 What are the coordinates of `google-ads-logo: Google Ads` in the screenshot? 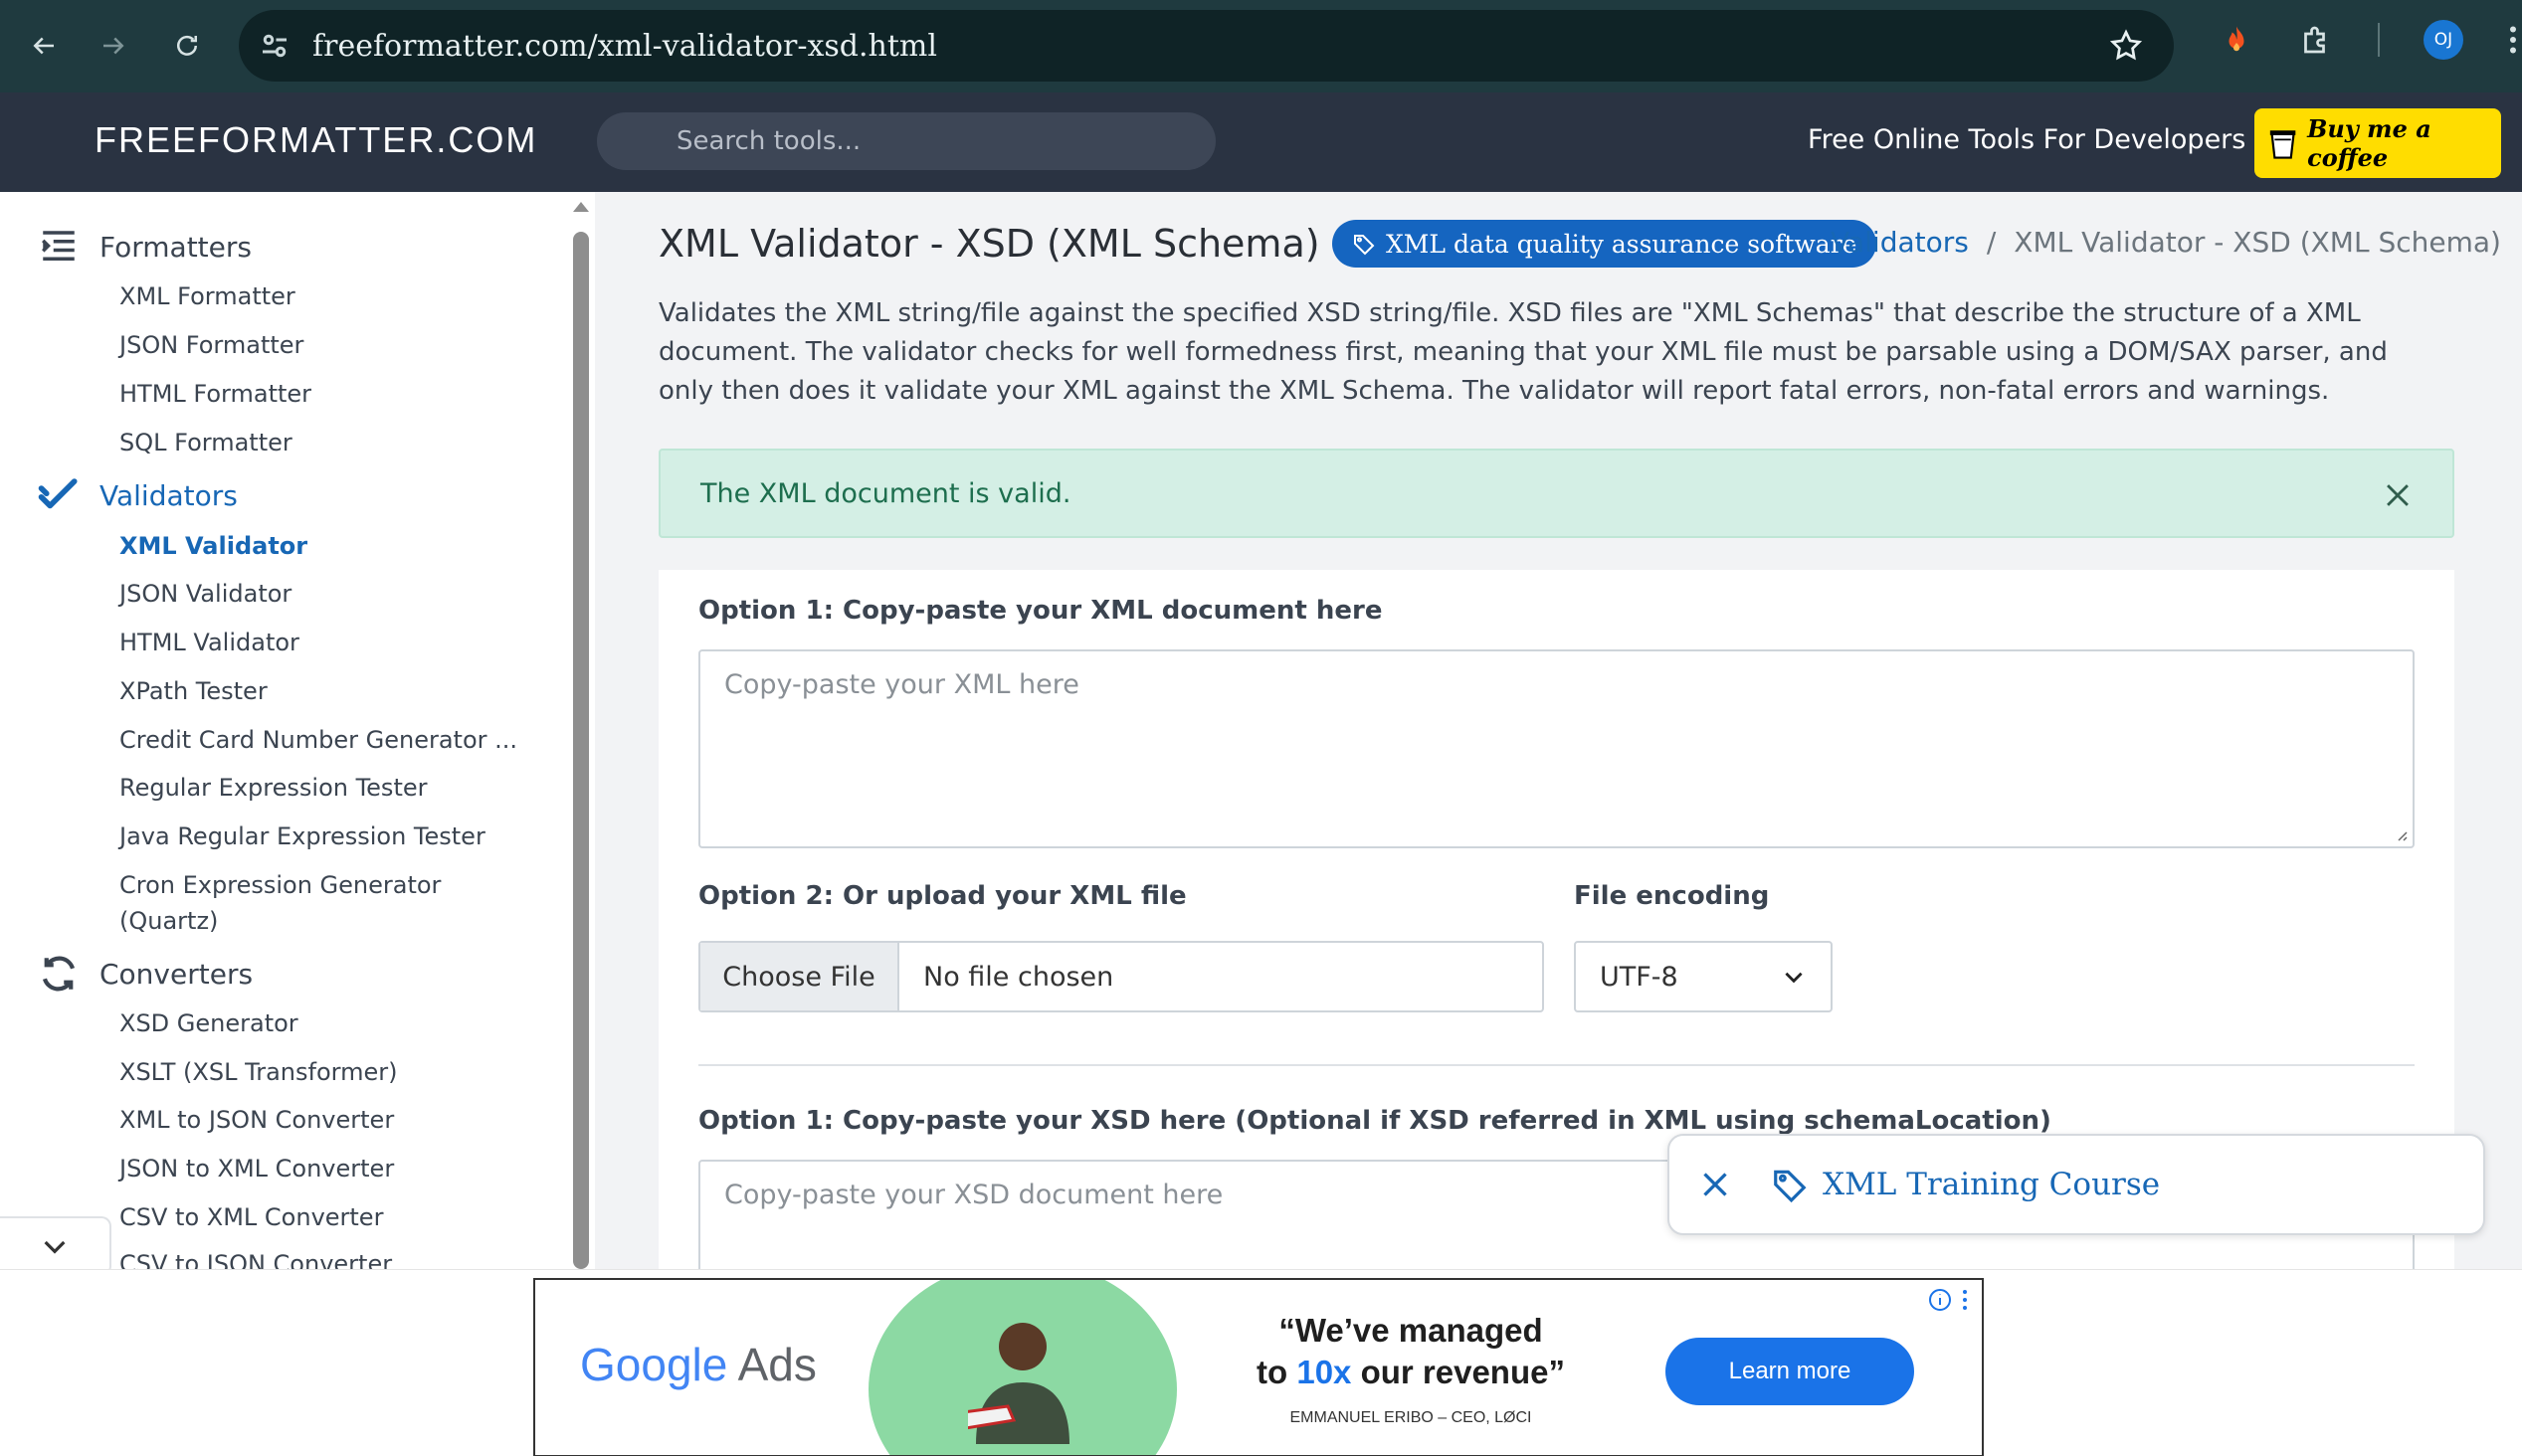 It's located at (698, 1364).